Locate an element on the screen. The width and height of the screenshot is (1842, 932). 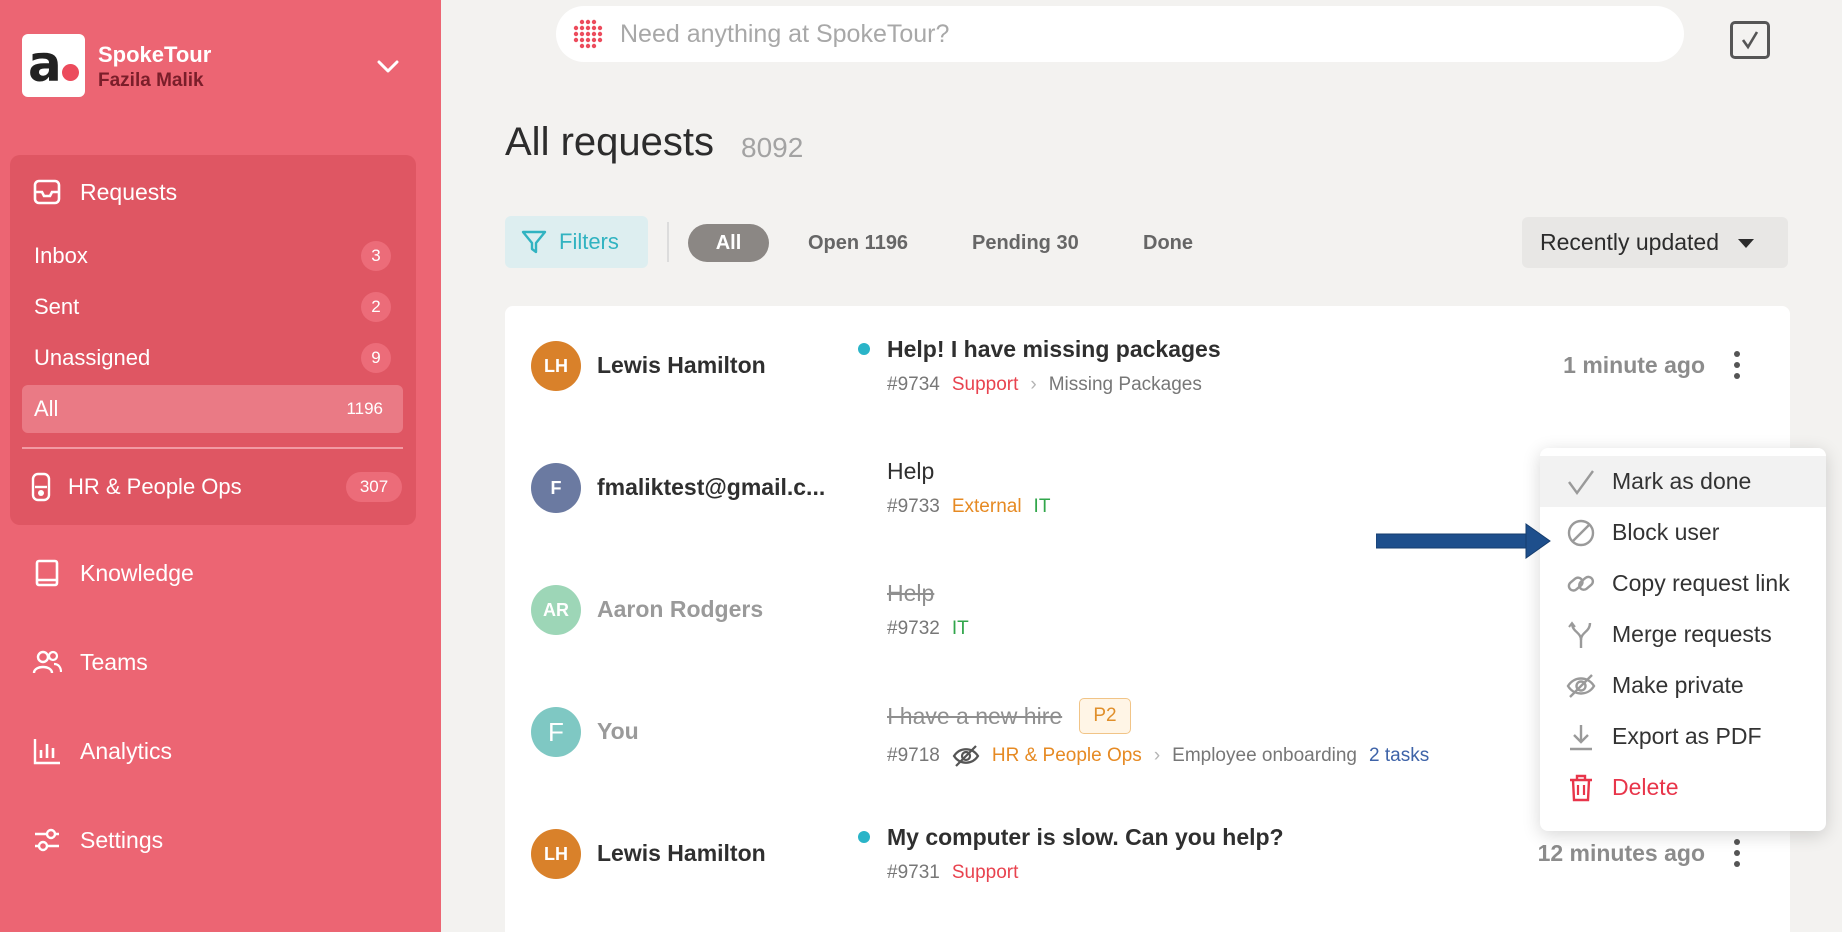
tab-all: All is located at coordinates (728, 243).